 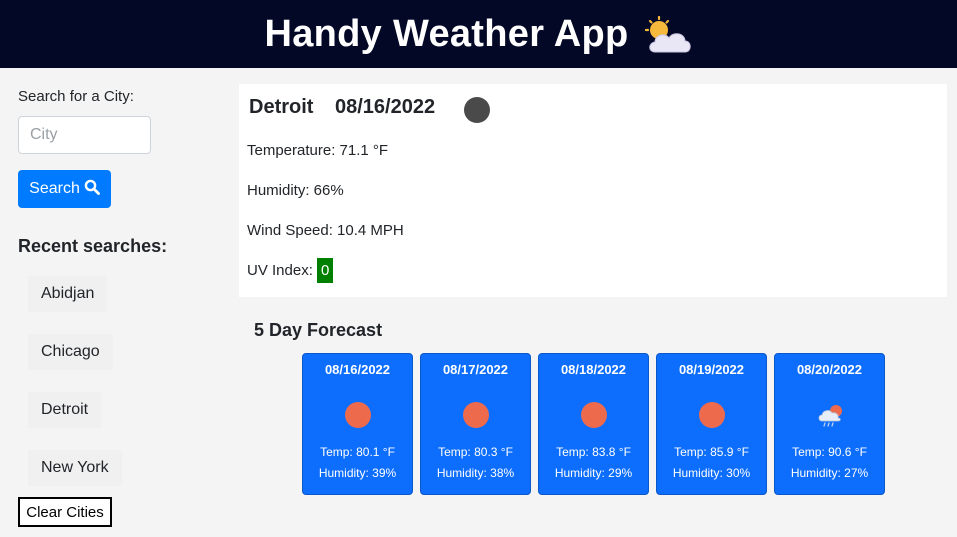 I want to click on forecast-date: 08/17/2022, so click(x=475, y=369).